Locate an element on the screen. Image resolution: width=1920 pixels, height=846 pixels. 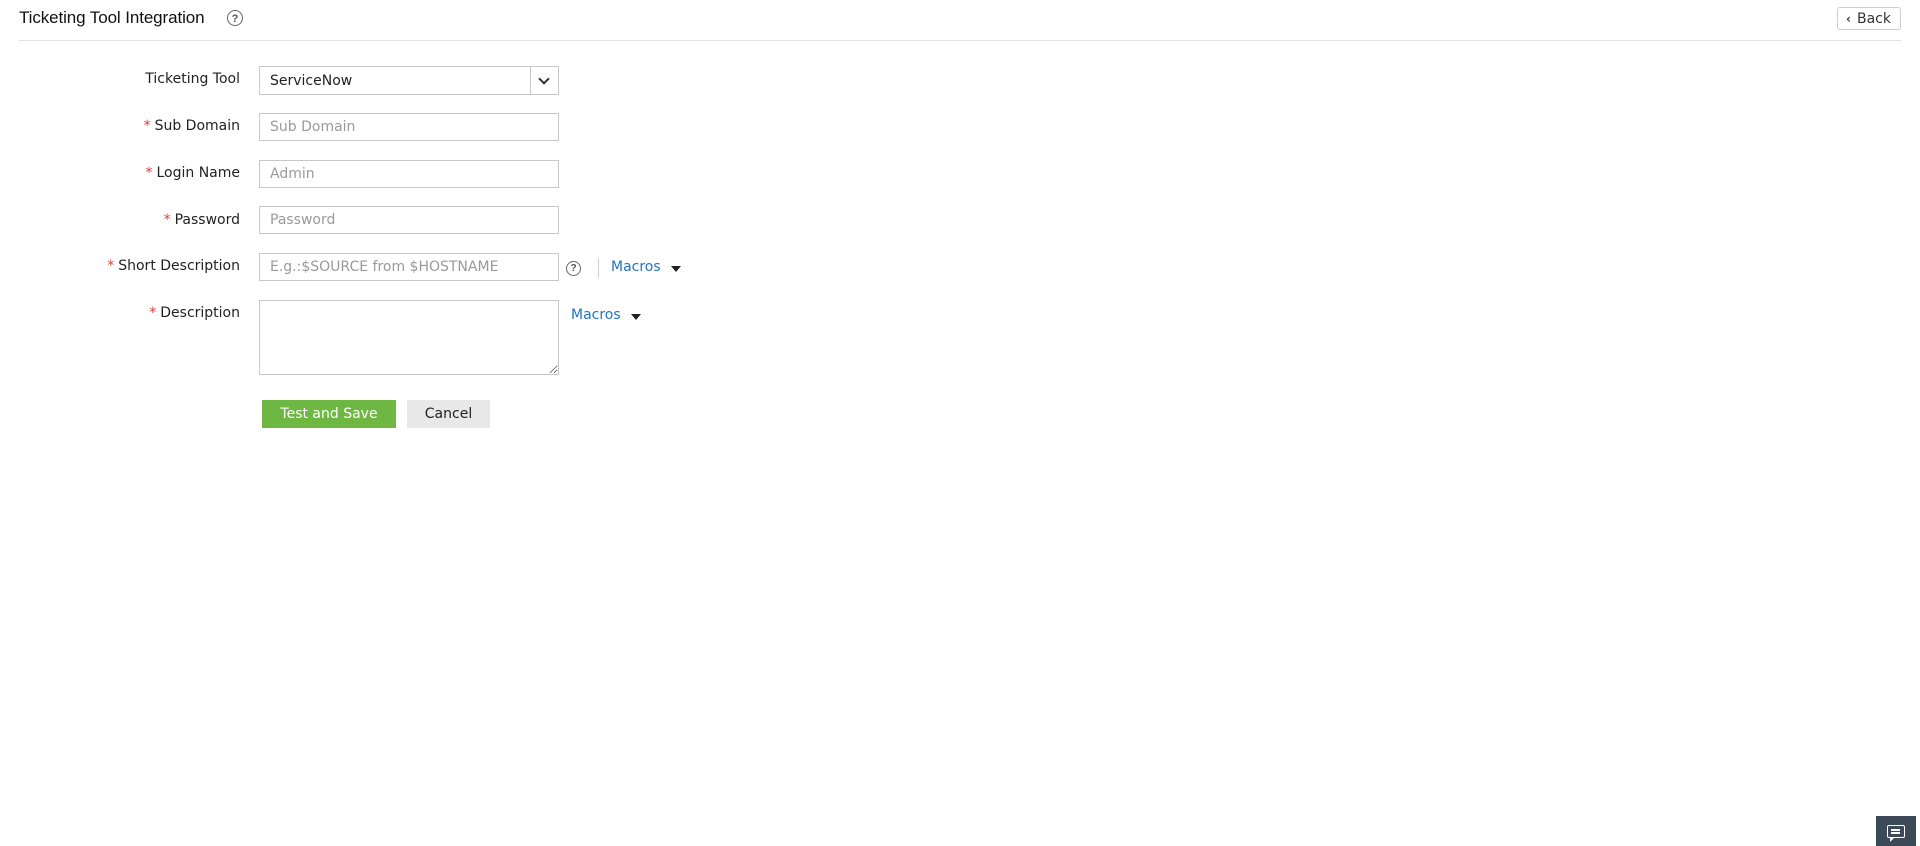
select-arrow-button is located at coordinates (544, 80).